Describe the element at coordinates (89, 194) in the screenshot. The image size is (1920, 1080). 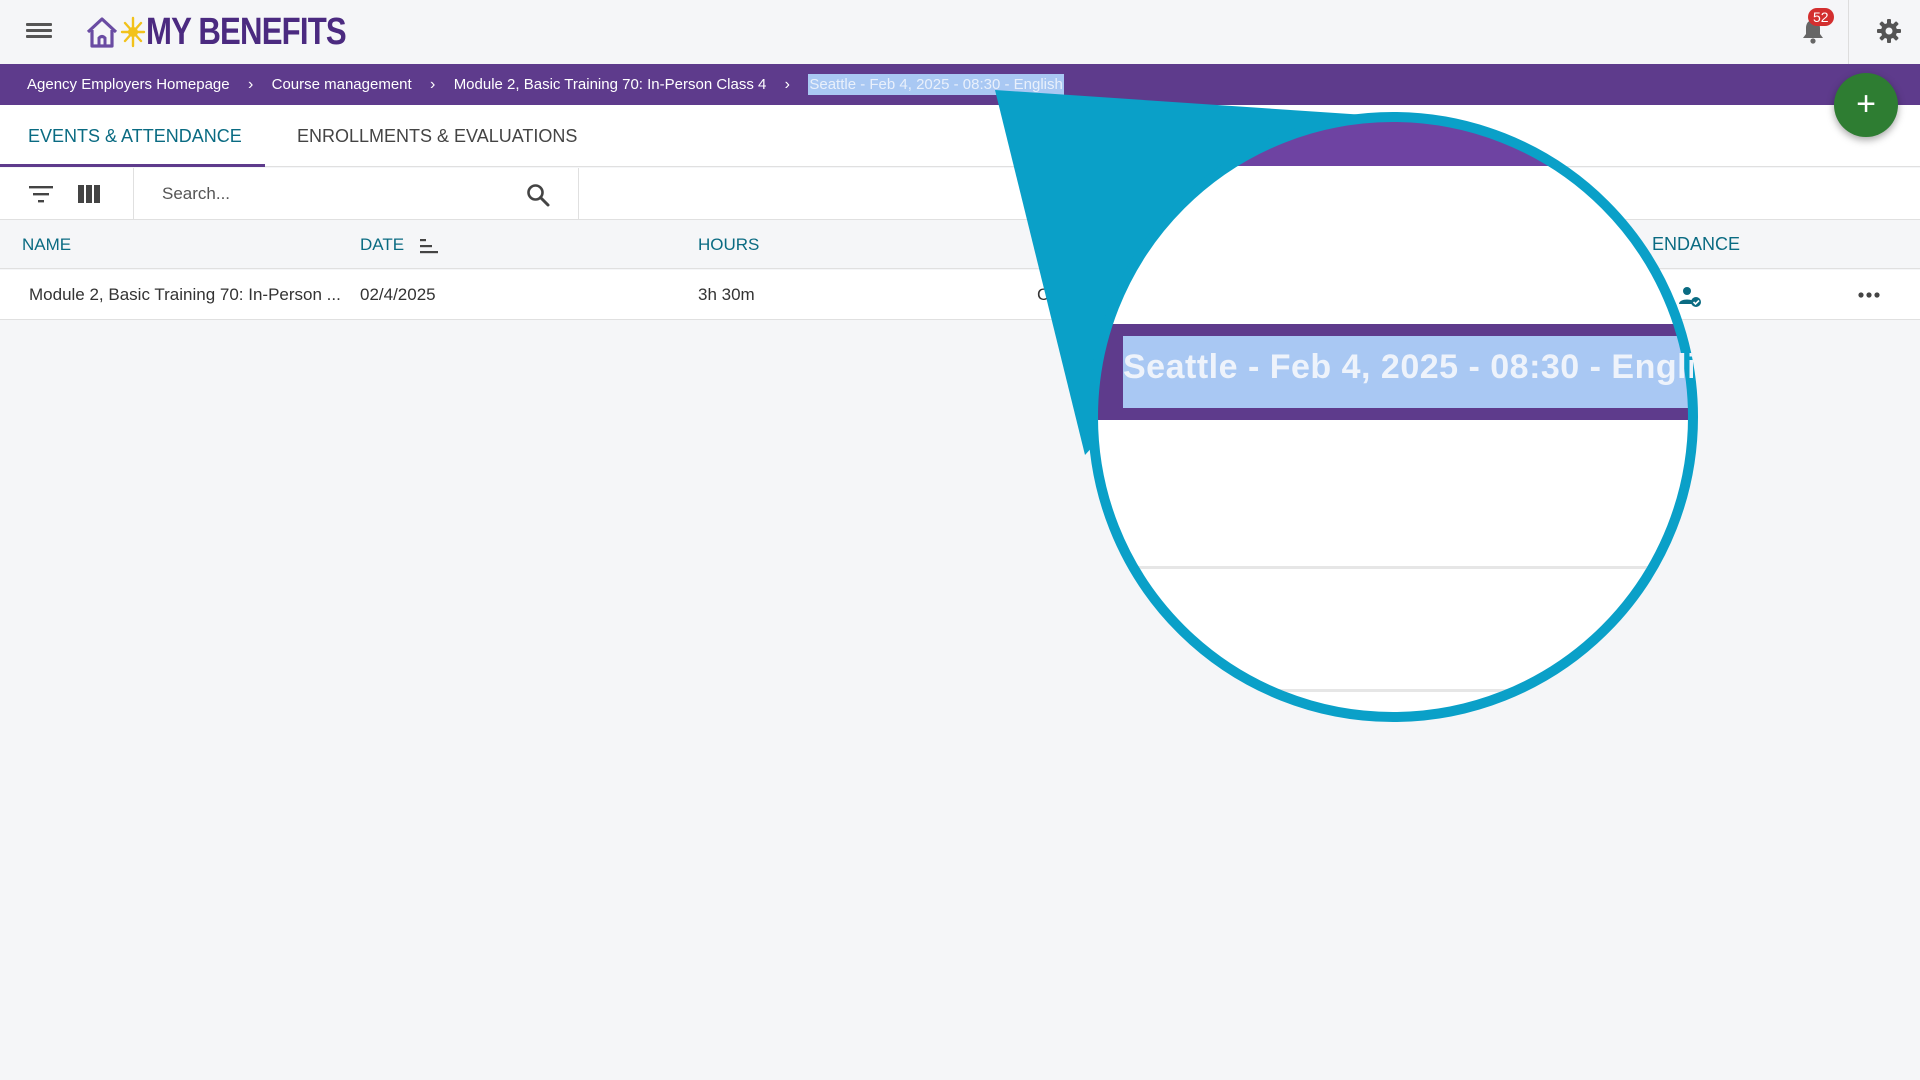
I see `columns-icon` at that location.